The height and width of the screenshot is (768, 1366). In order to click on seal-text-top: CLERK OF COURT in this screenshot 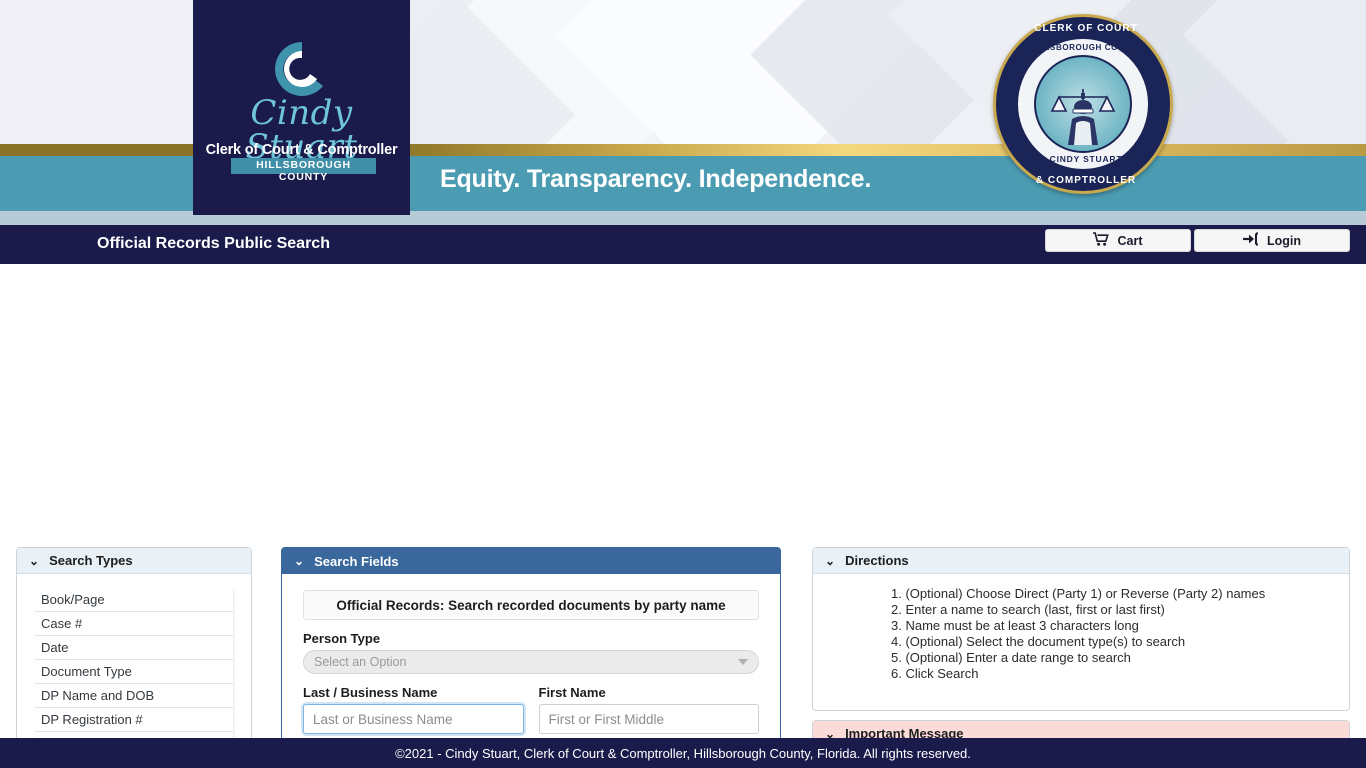, I will do `click(1086, 28)`.